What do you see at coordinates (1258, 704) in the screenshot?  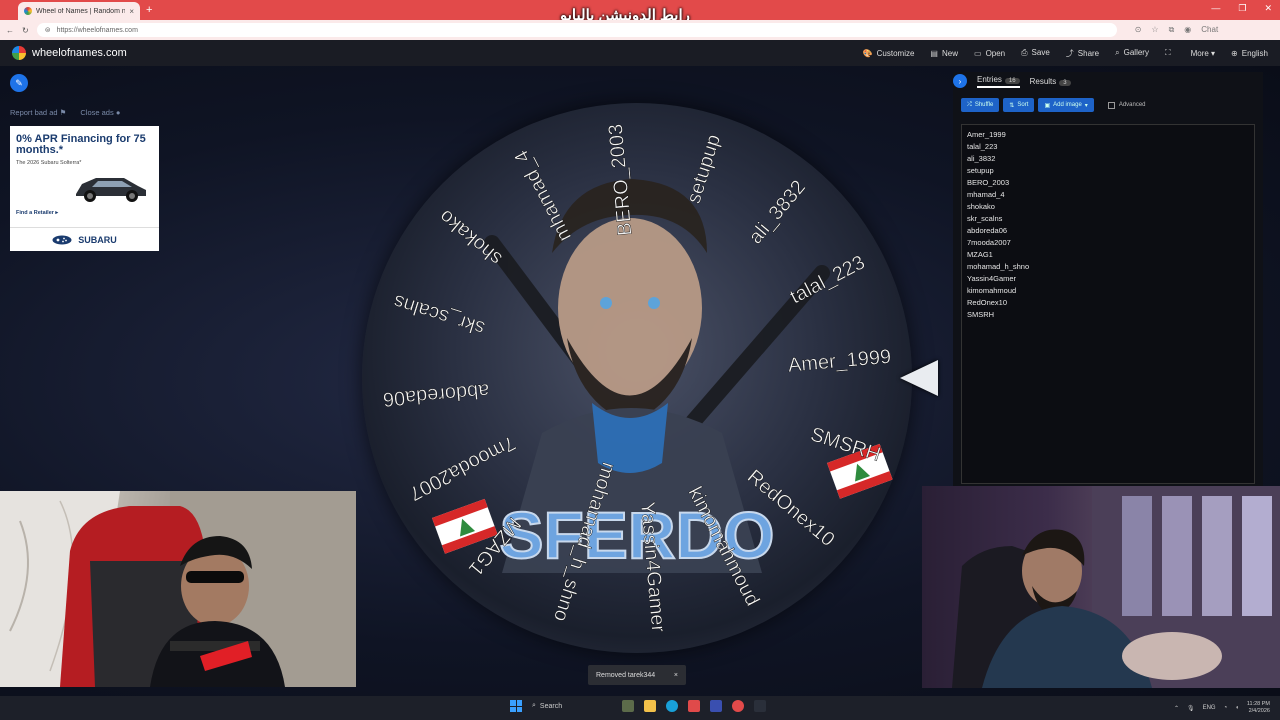 I see `clock-time: 11:28 PM` at bounding box center [1258, 704].